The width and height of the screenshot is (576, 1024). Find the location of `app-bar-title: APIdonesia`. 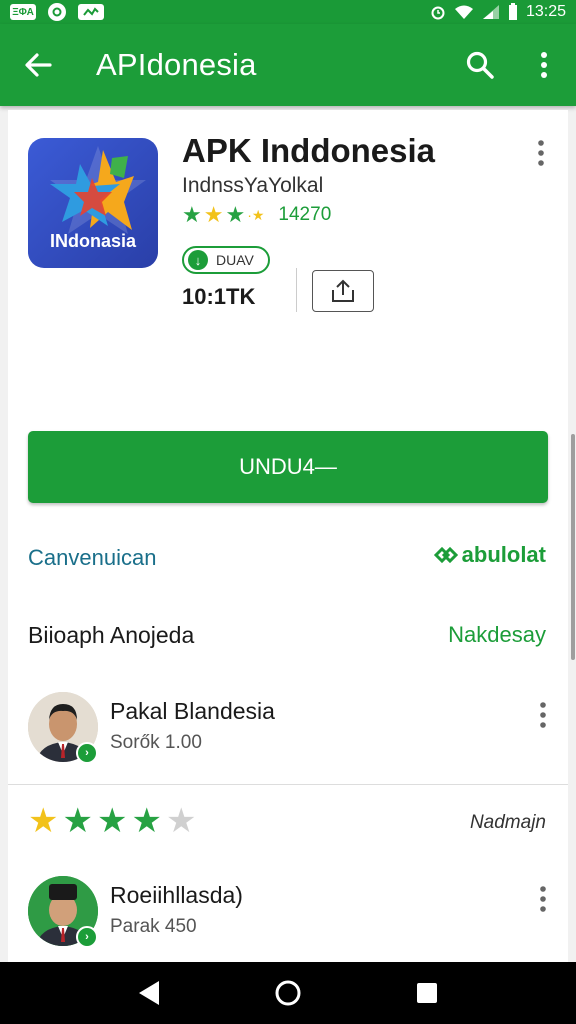

app-bar-title: APIdonesia is located at coordinates (176, 64).